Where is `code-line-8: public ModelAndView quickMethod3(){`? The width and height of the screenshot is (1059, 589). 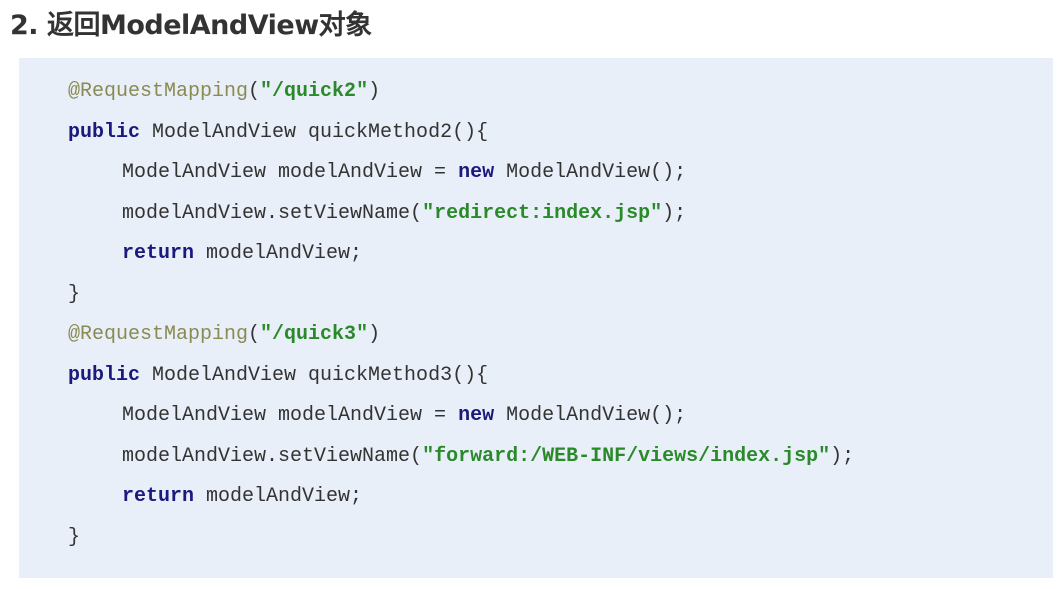 code-line-8: public ModelAndView quickMethod3(){ is located at coordinates (461, 376).